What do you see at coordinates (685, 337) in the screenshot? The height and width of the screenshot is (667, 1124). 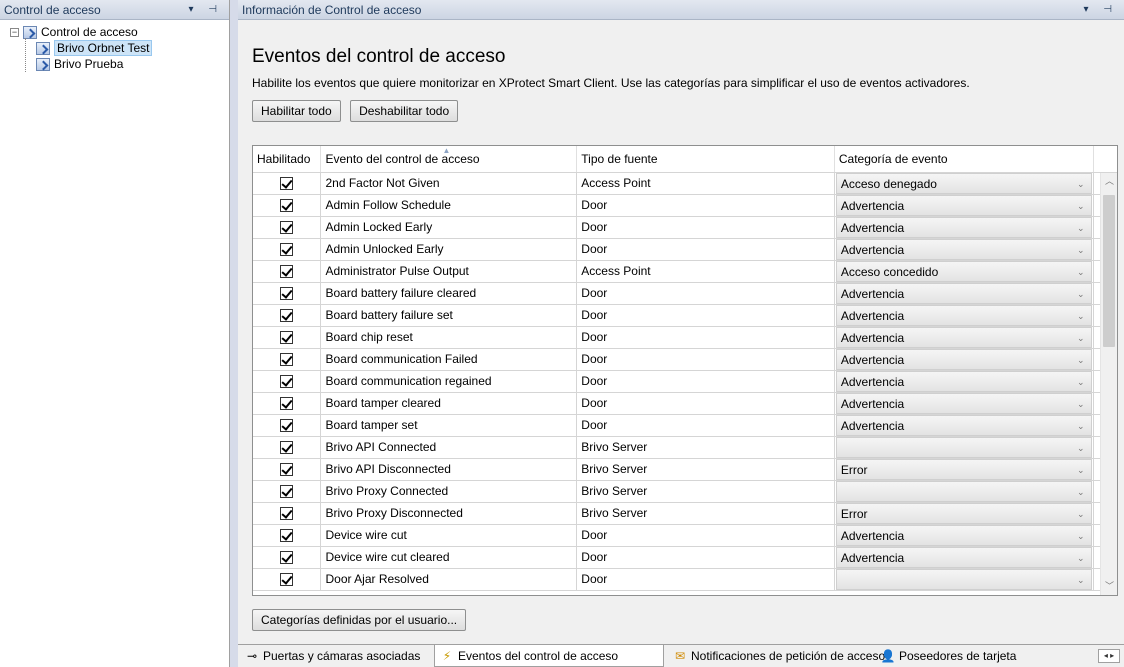 I see `table-row: Board chip reset Door Advertencia ⌄` at bounding box center [685, 337].